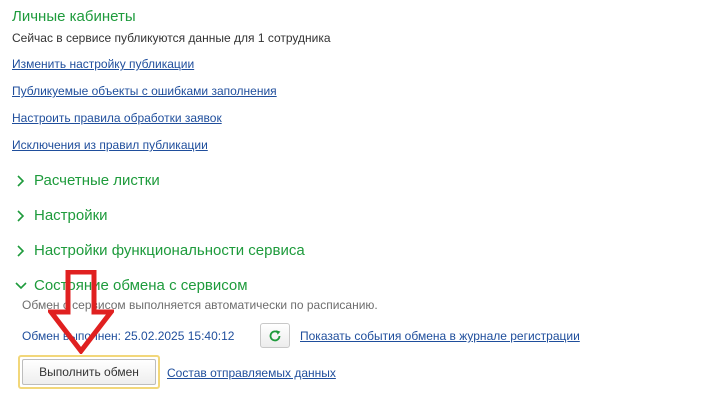 The image size is (701, 395). Describe the element at coordinates (117, 118) in the screenshot. I see `request-rules-link: Настроить правила обработки заявок` at that location.